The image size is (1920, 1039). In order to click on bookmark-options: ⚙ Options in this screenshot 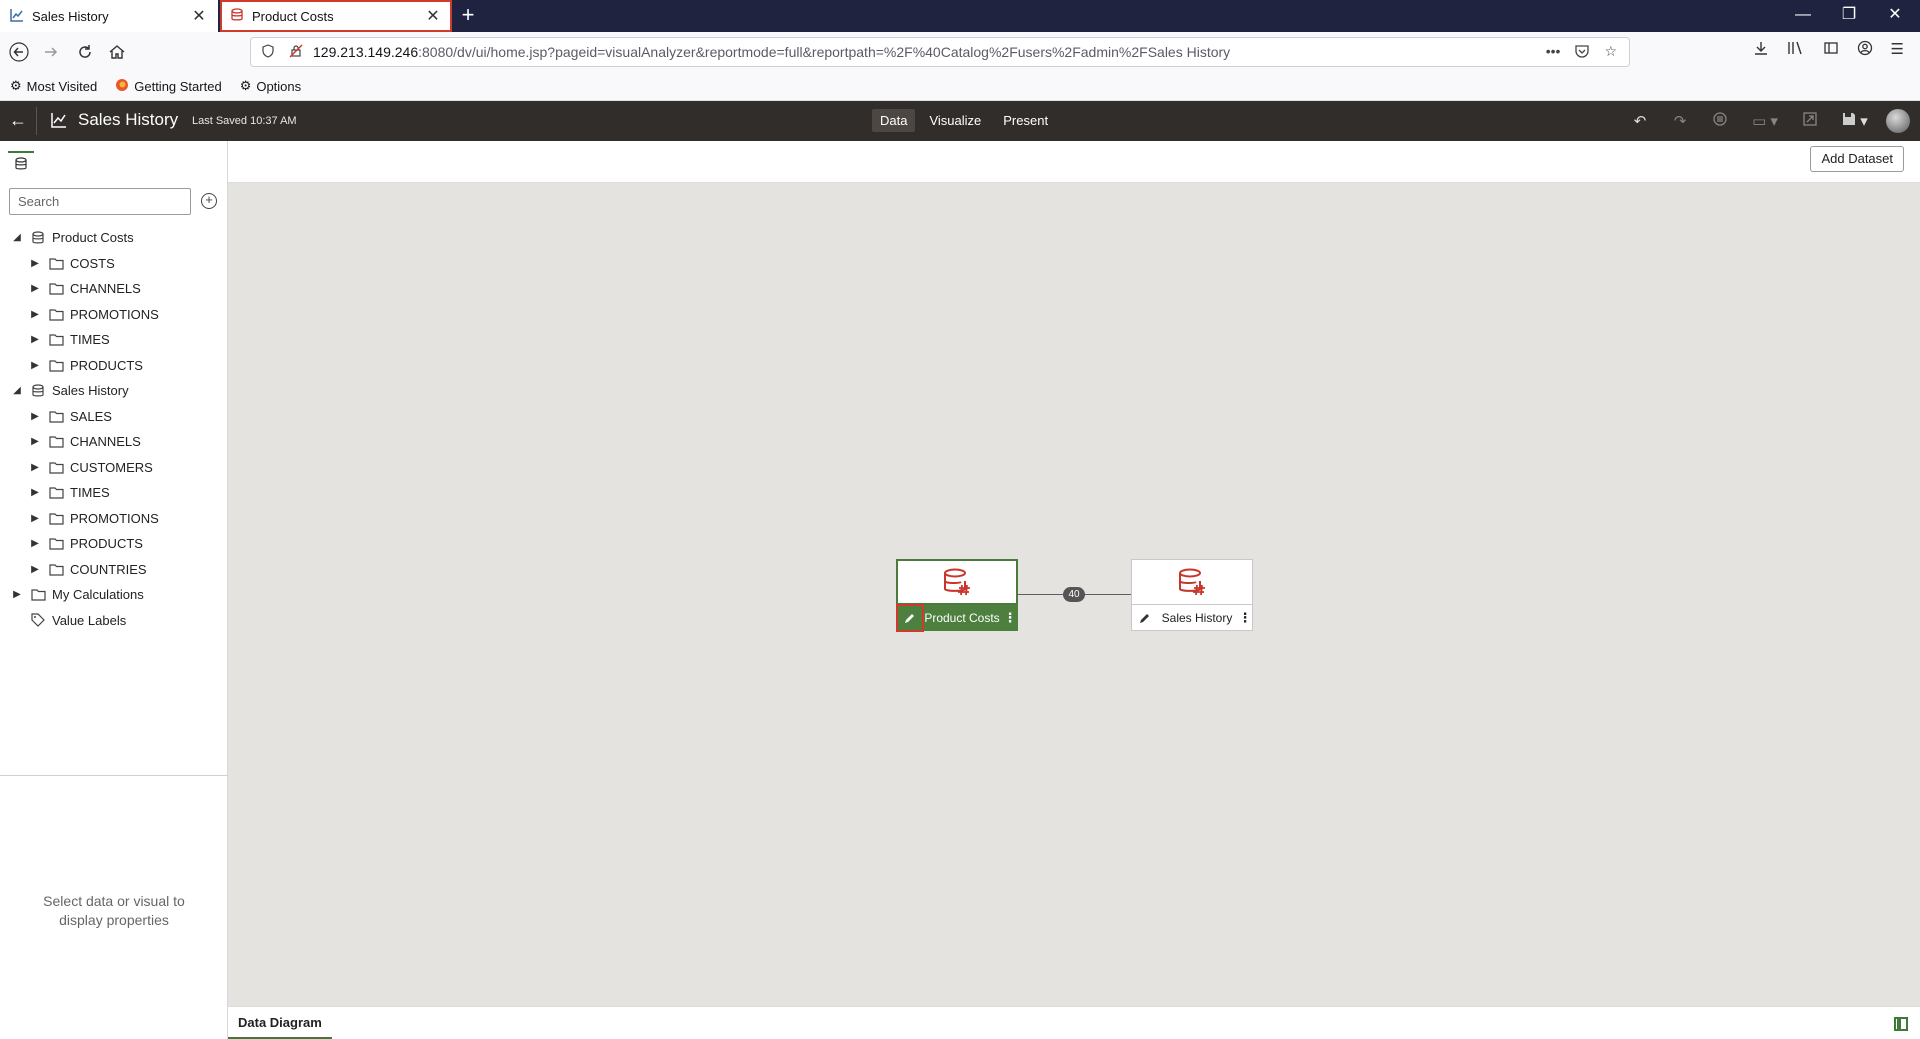, I will do `click(270, 86)`.